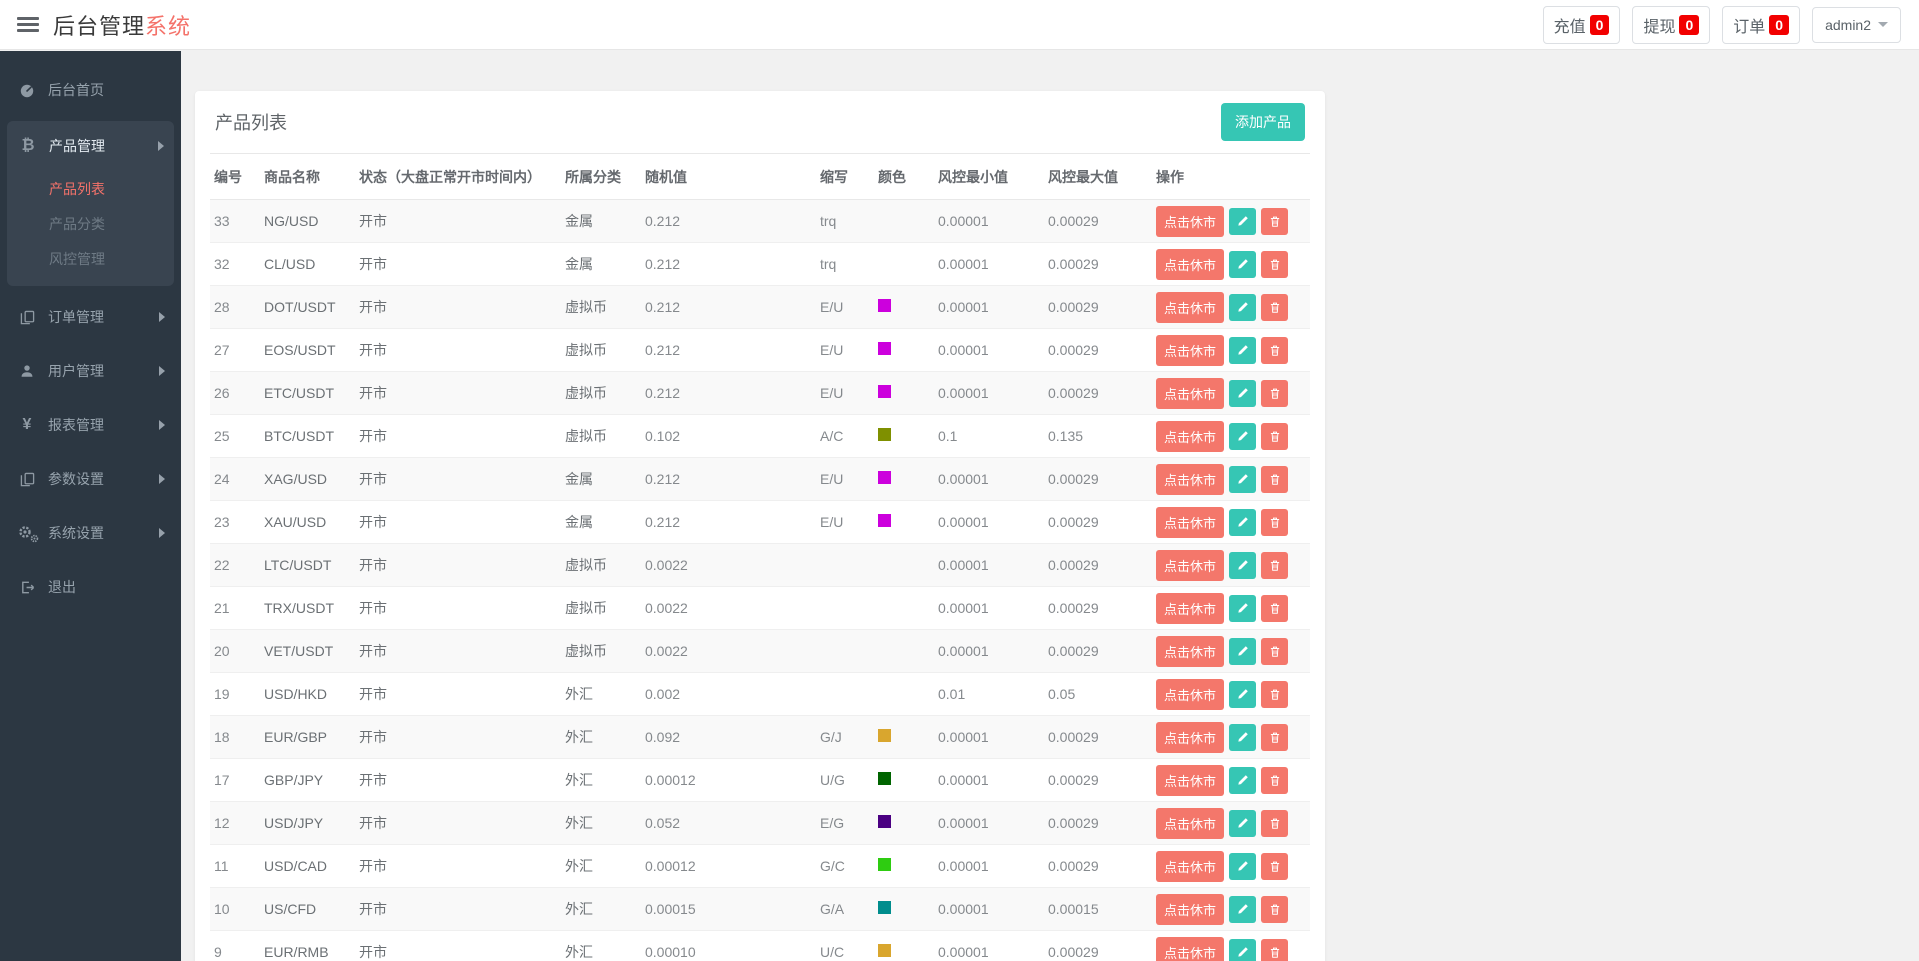 The width and height of the screenshot is (1919, 961). What do you see at coordinates (90, 317) in the screenshot?
I see `sidebar-item-order-management: 订单管理` at bounding box center [90, 317].